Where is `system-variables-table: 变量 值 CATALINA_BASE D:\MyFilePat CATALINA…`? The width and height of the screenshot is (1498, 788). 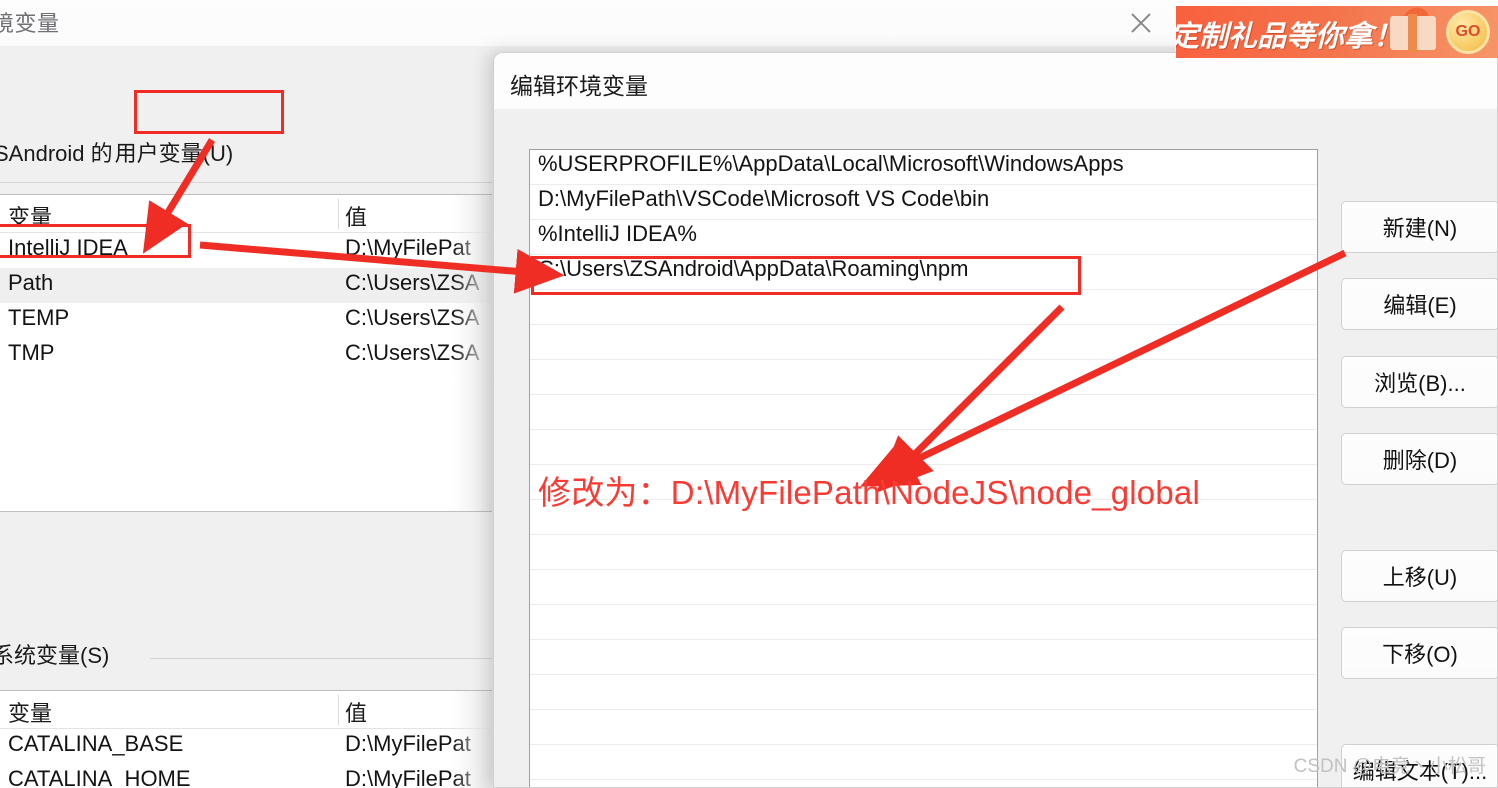 system-variables-table: 变量 值 CATALINA_BASE D:\MyFilePat CATALINA… is located at coordinates (246, 739).